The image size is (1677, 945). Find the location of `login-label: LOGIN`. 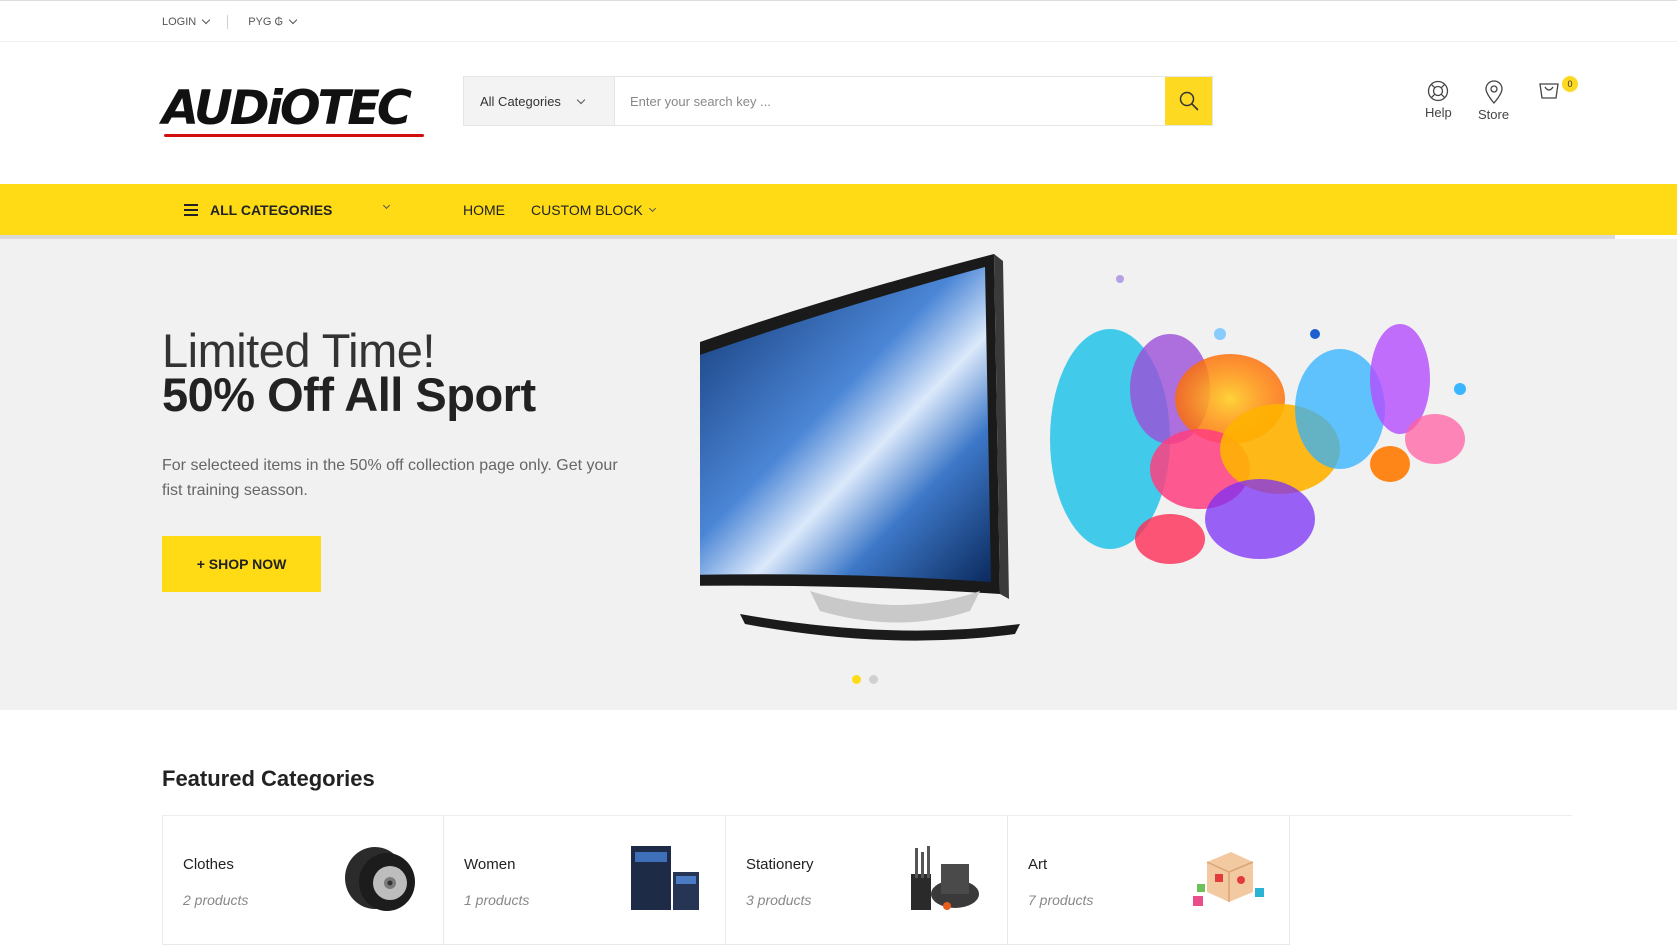

login-label: LOGIN is located at coordinates (179, 21).